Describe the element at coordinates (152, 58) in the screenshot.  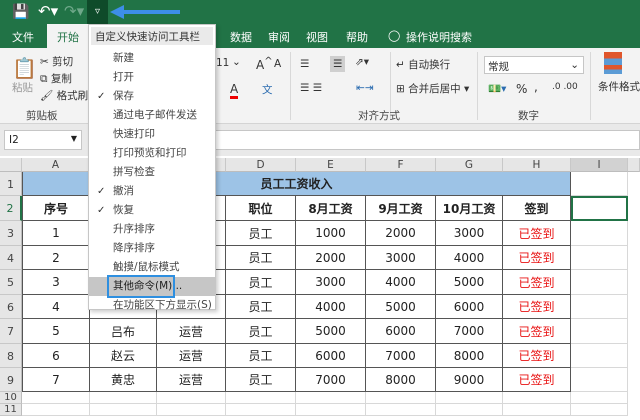
I see `menu-item: 新建` at that location.